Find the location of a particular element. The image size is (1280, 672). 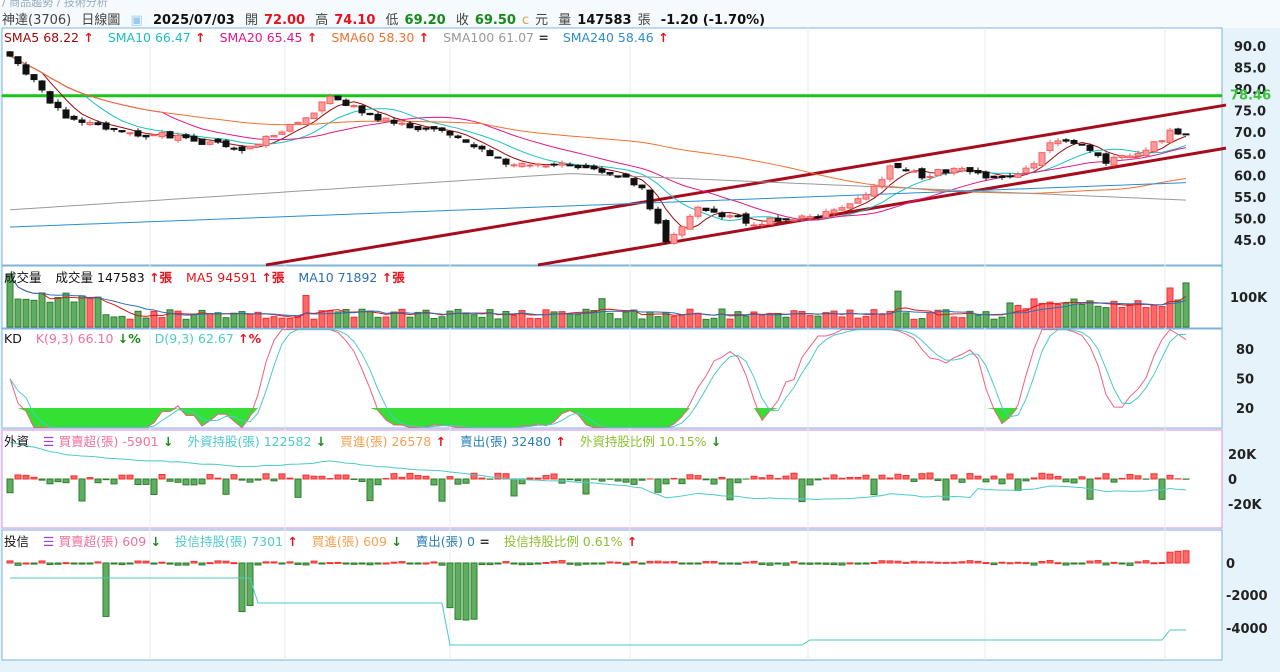

price-axis-tick: 70.0 is located at coordinates (1250, 133).